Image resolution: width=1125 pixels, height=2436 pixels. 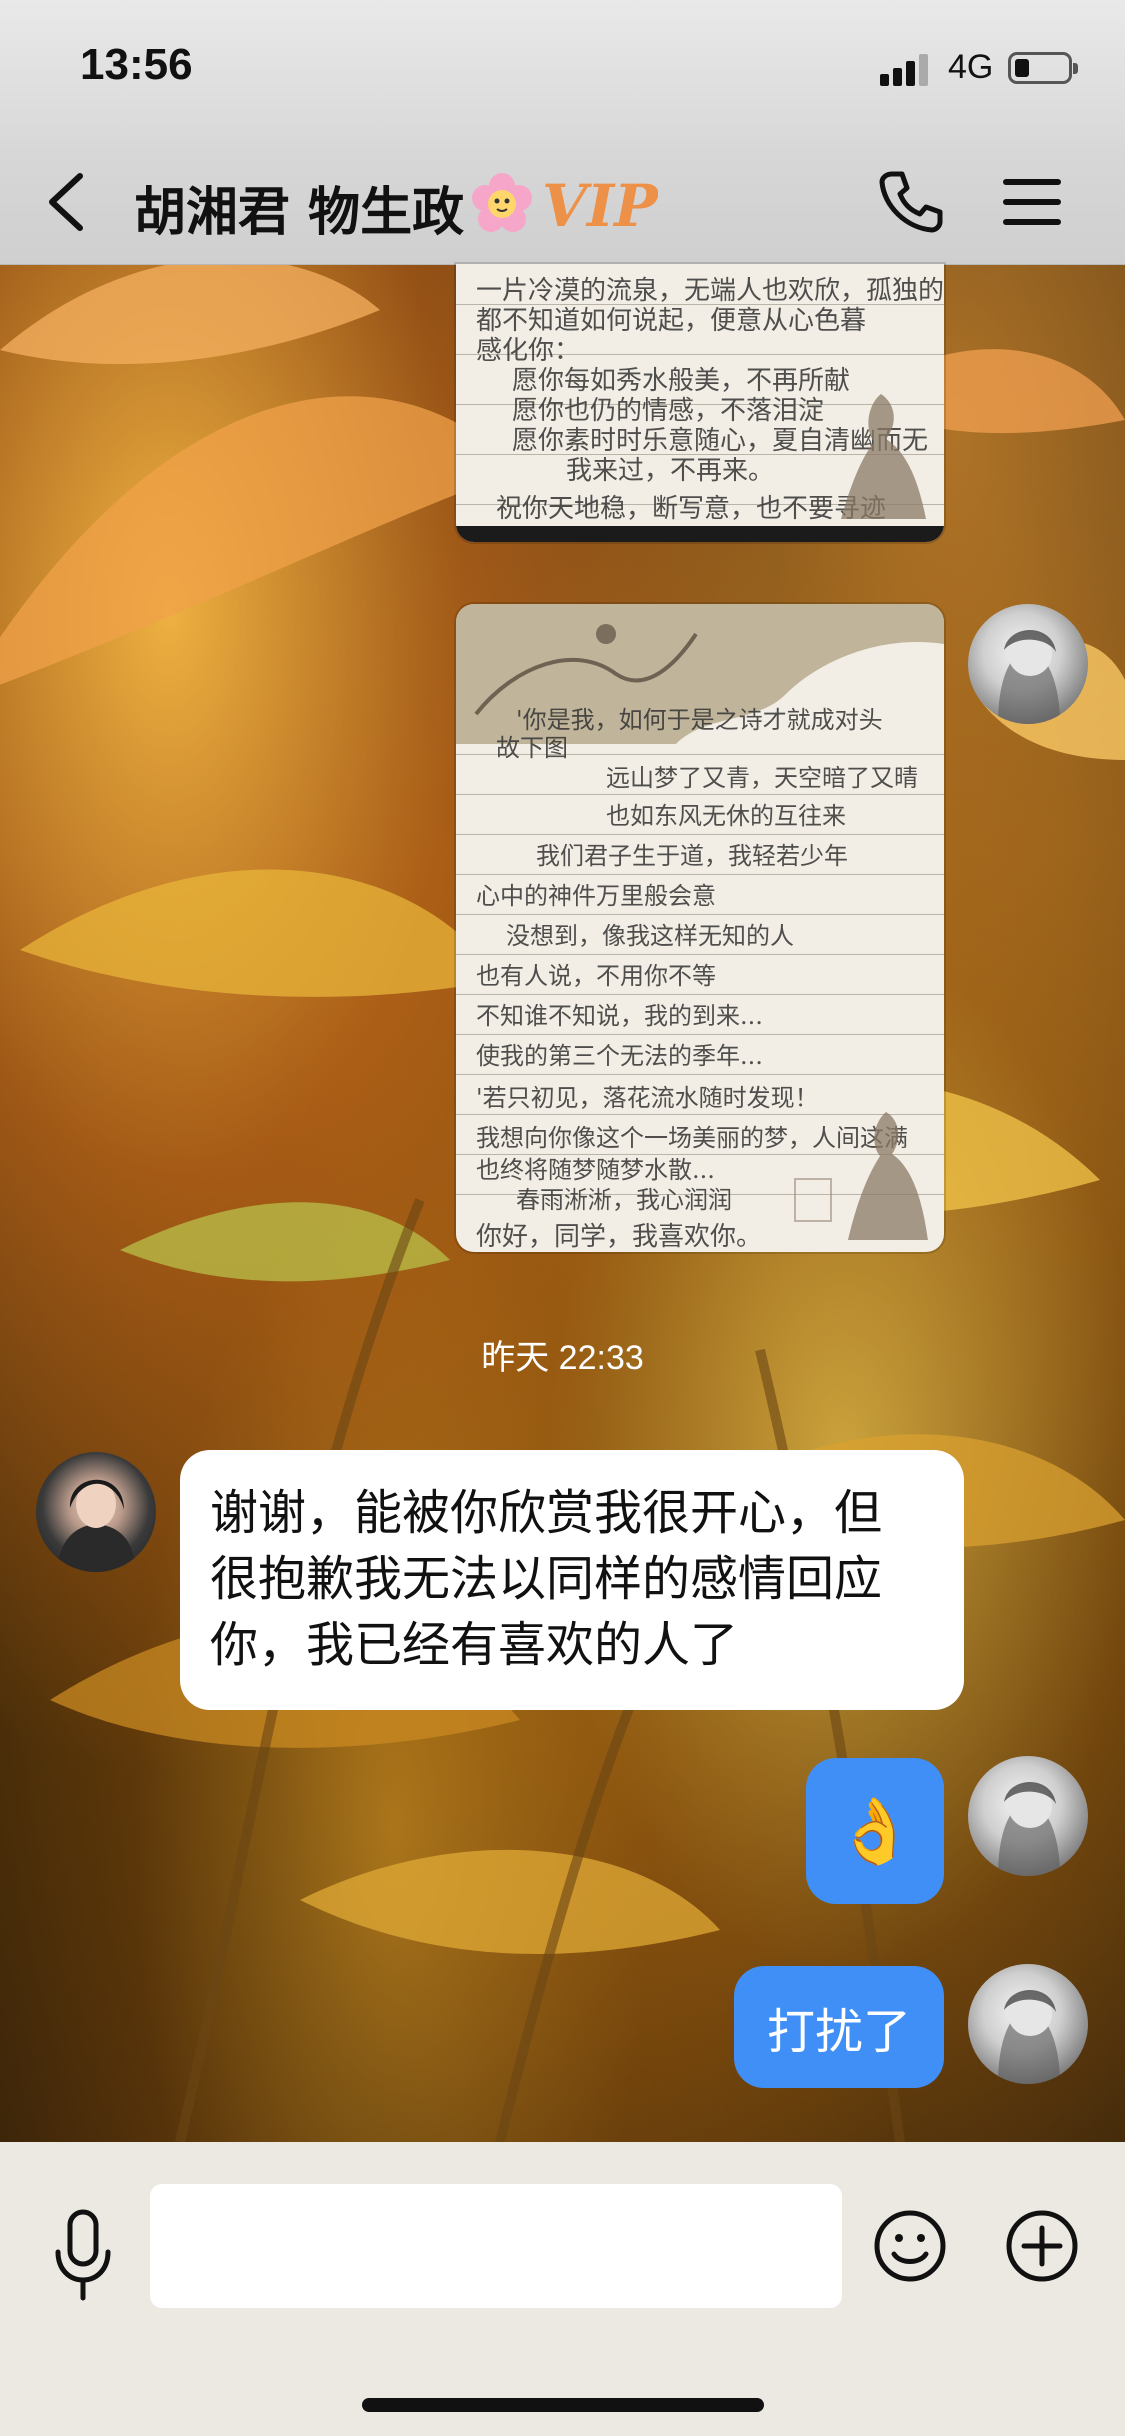 What do you see at coordinates (670, 471) in the screenshot?
I see `handwritten-line: 我来过，不再来。` at bounding box center [670, 471].